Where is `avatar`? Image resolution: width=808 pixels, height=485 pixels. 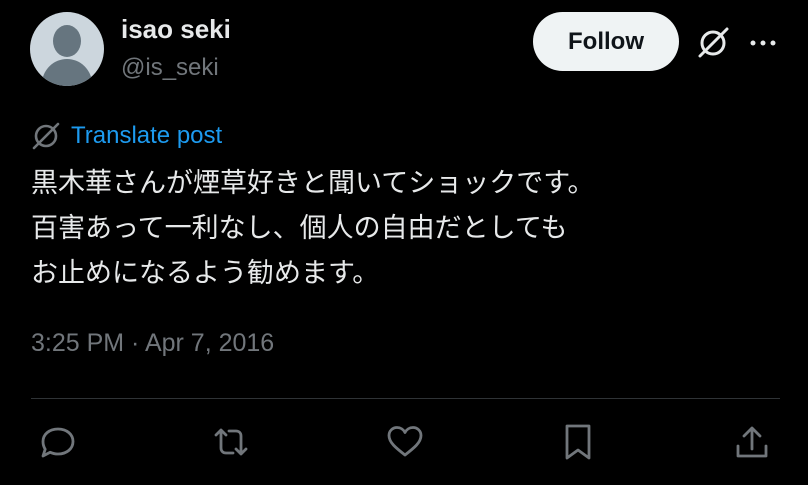
avatar is located at coordinates (67, 49).